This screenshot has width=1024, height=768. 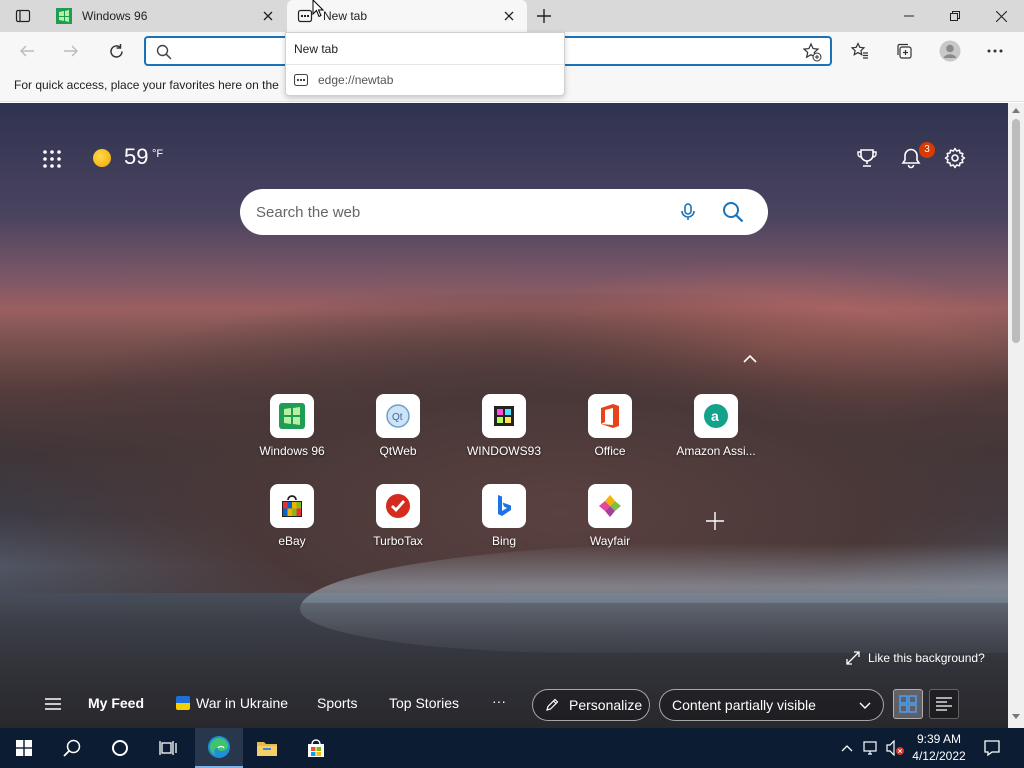 What do you see at coordinates (812, 52) in the screenshot?
I see `add-favorite-icon` at bounding box center [812, 52].